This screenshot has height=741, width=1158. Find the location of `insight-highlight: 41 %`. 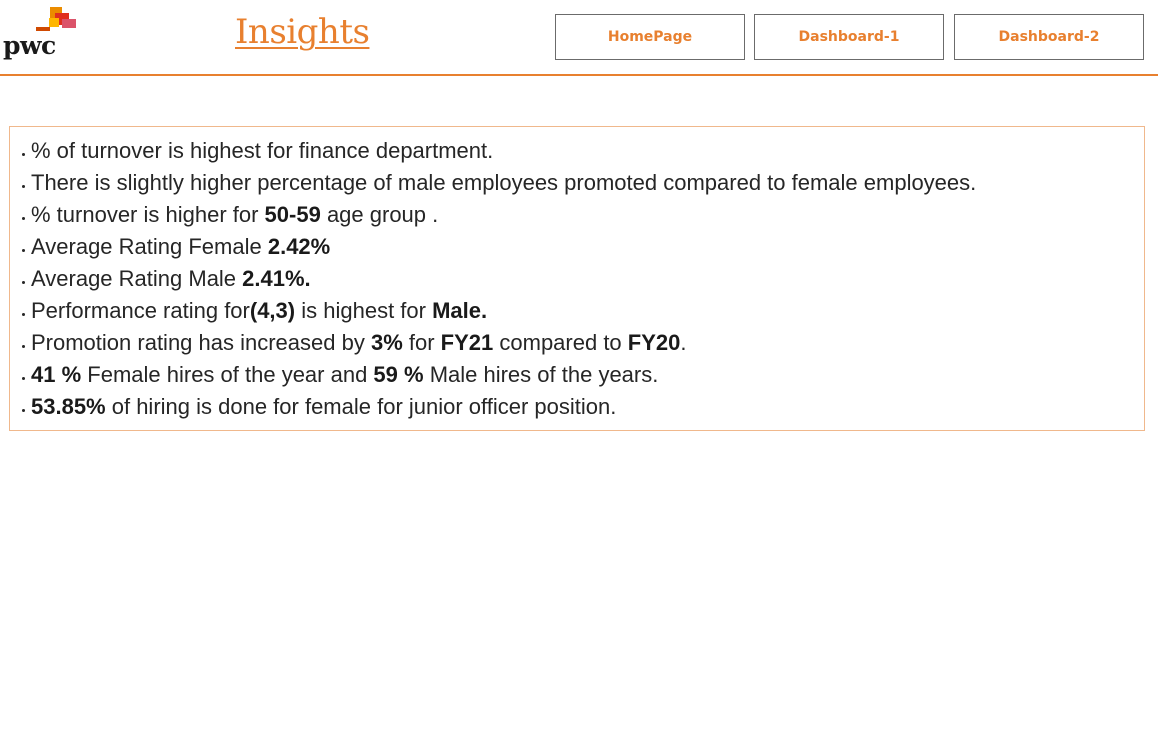

insight-highlight: 41 % is located at coordinates (56, 374).